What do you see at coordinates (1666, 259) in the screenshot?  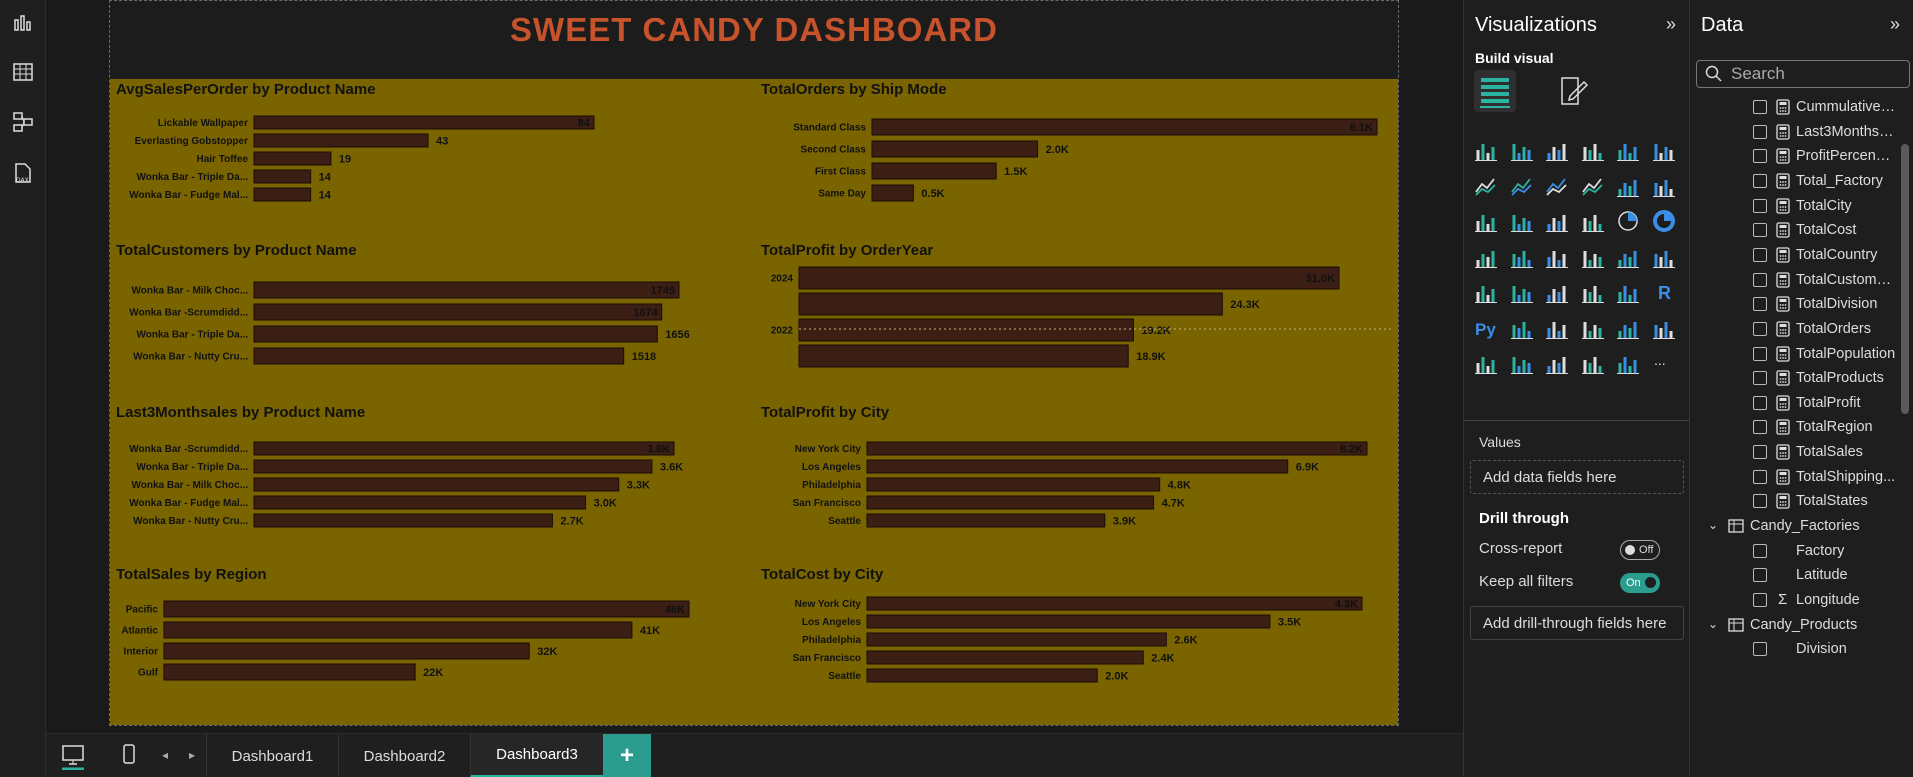 I see `card-visual-icon` at bounding box center [1666, 259].